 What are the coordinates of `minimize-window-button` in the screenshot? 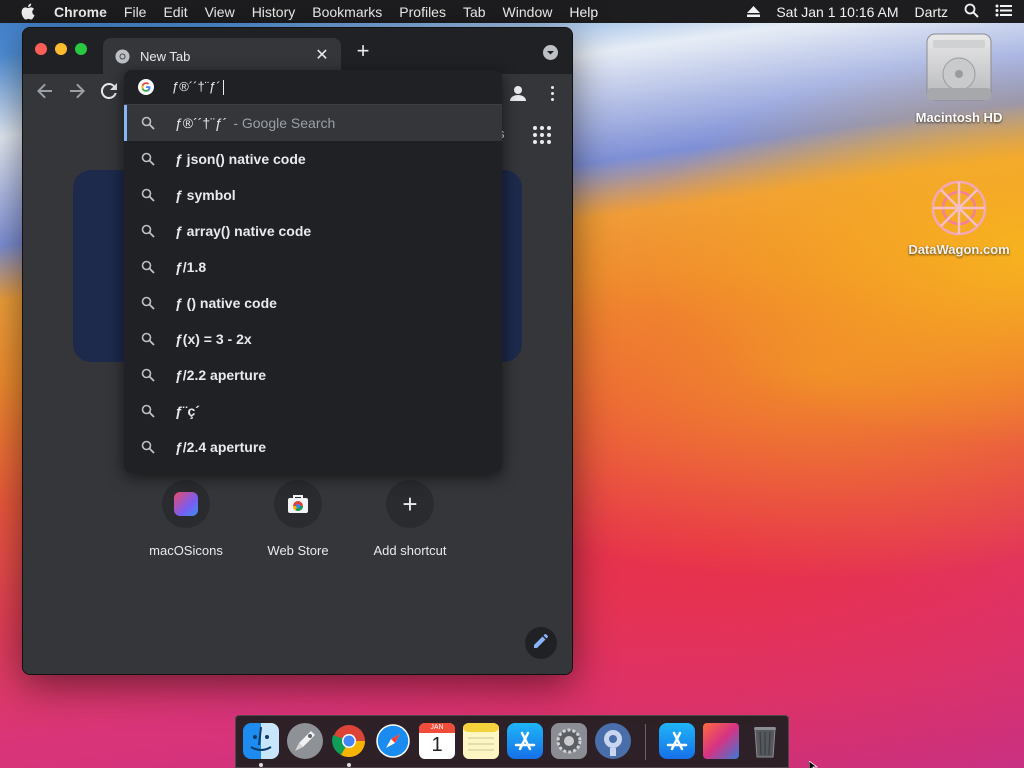 It's located at (61, 49).